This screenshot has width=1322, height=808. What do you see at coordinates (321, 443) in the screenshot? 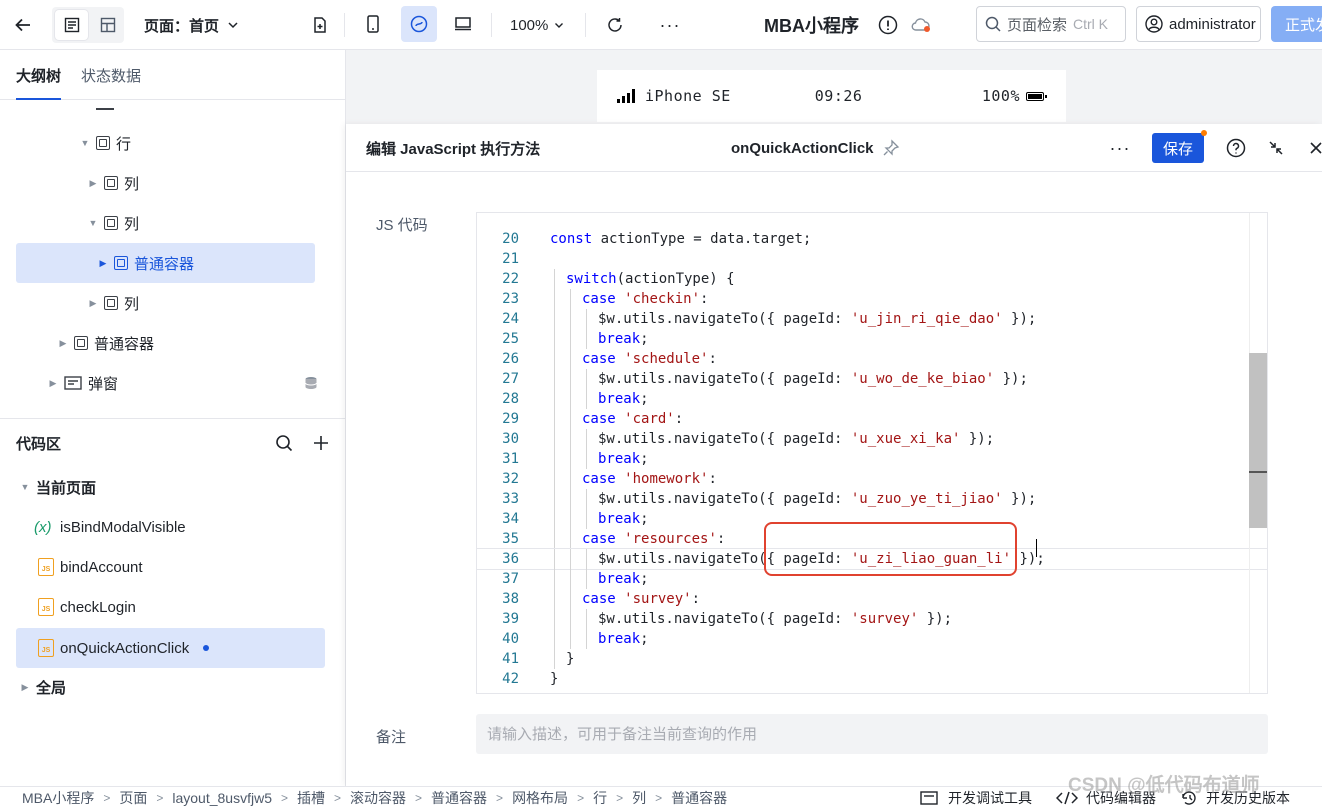
I see `add-icon` at bounding box center [321, 443].